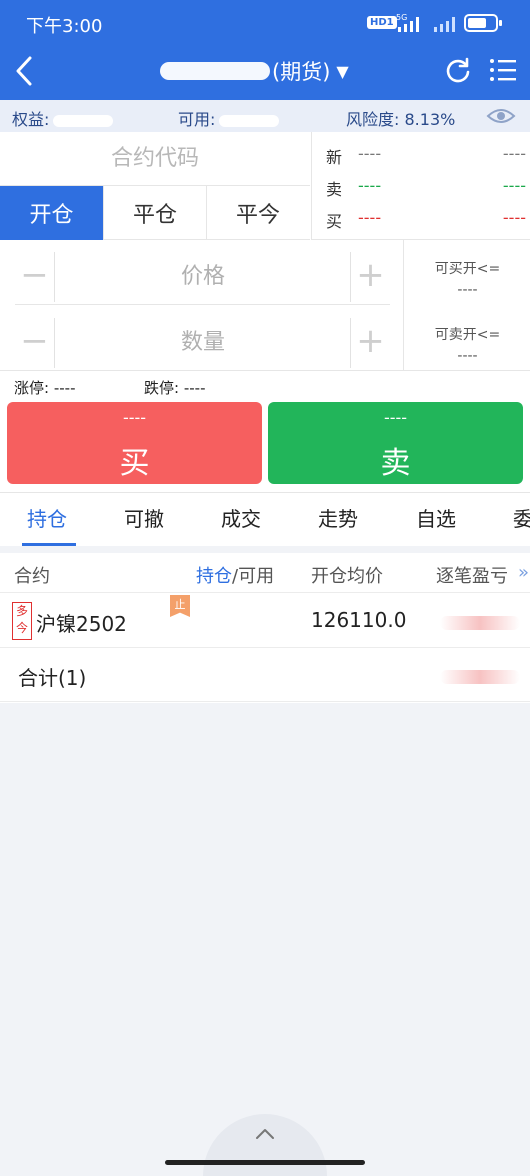 This screenshot has height=1176, width=530. What do you see at coordinates (51, 213) in the screenshot?
I see `tab-open: 开仓` at bounding box center [51, 213].